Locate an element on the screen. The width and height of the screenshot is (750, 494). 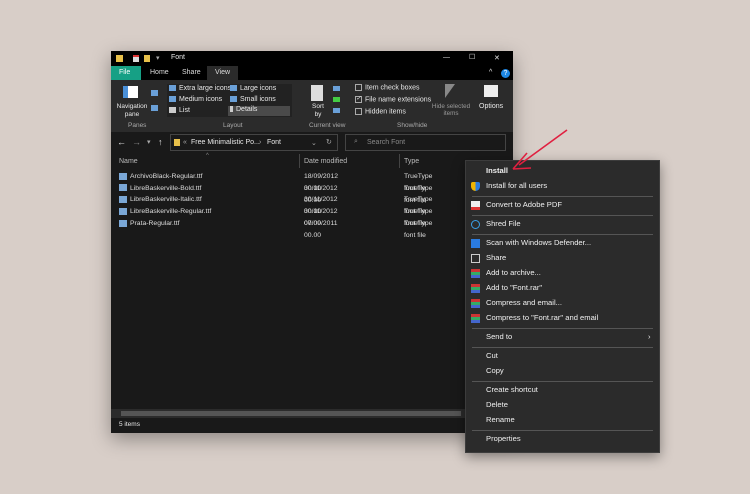
column-header-date: Date modified is located at coordinates (325, 161).